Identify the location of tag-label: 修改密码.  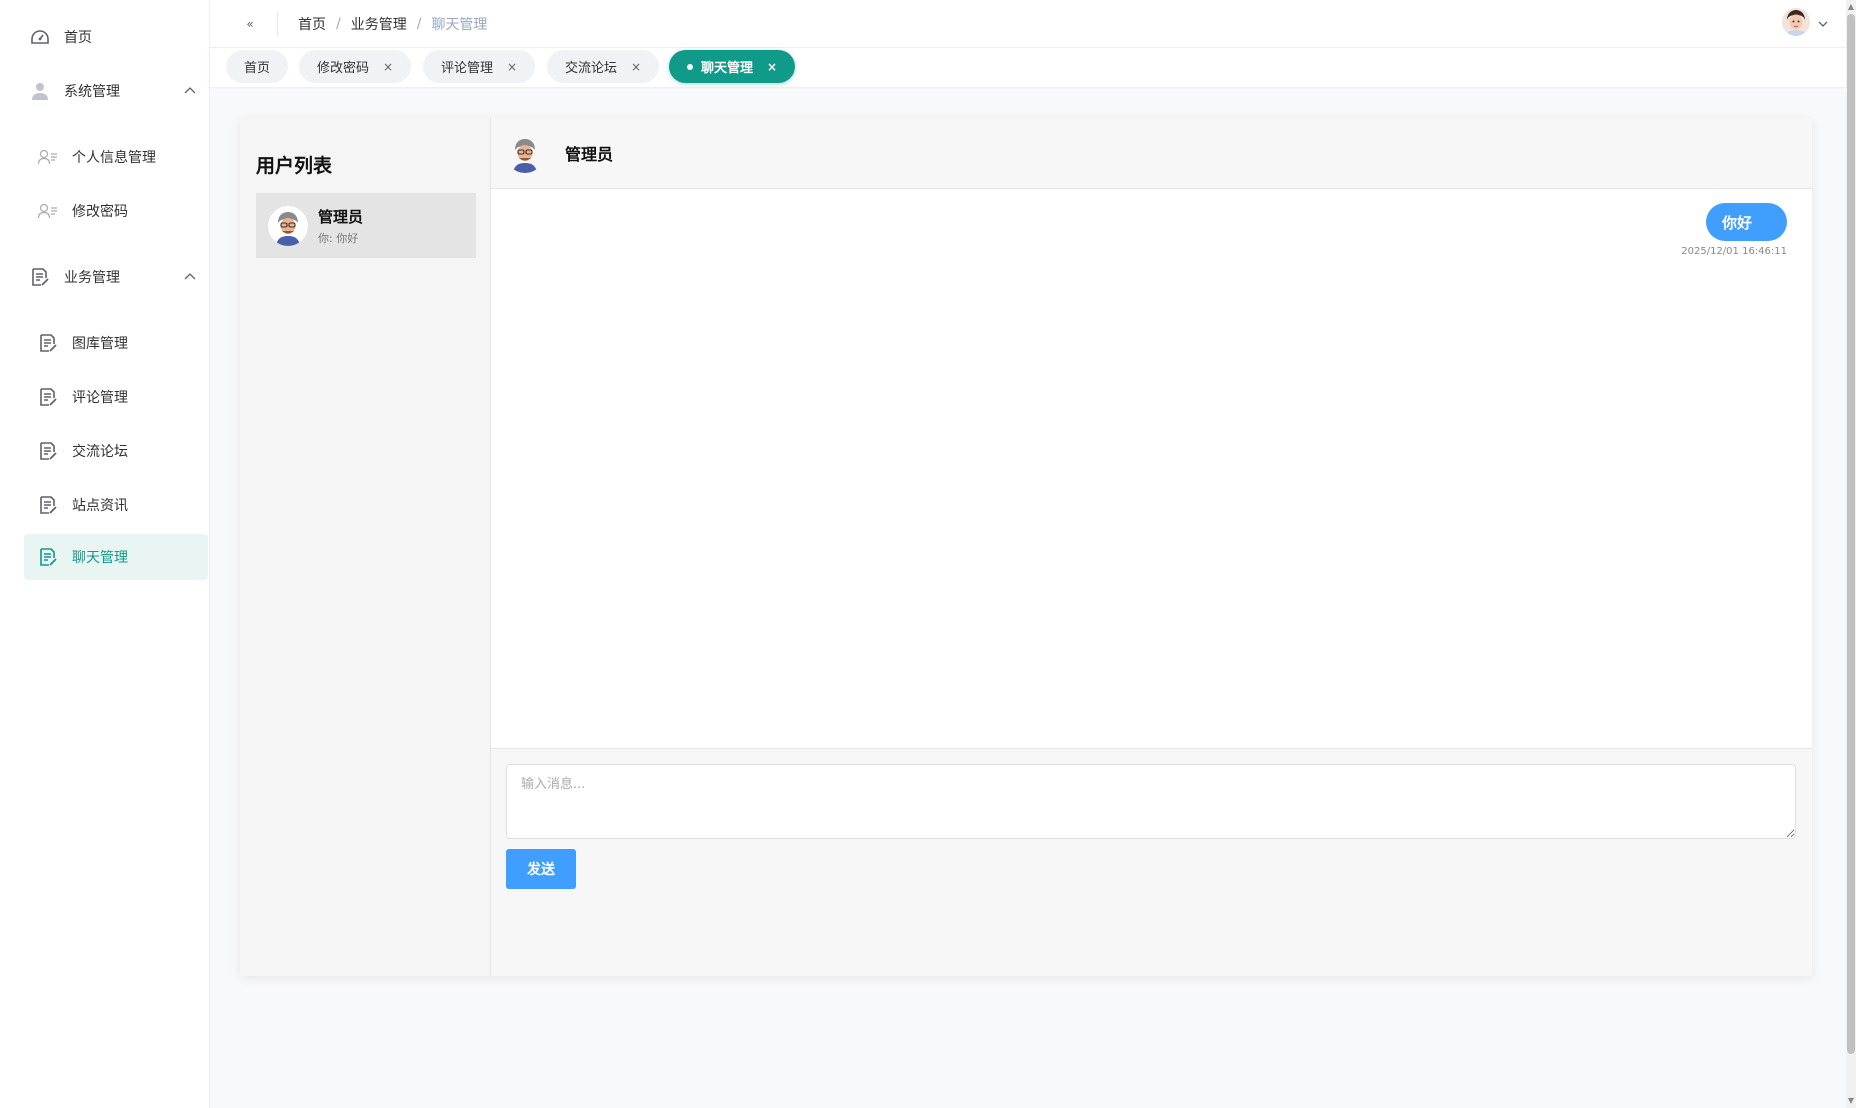
(343, 68).